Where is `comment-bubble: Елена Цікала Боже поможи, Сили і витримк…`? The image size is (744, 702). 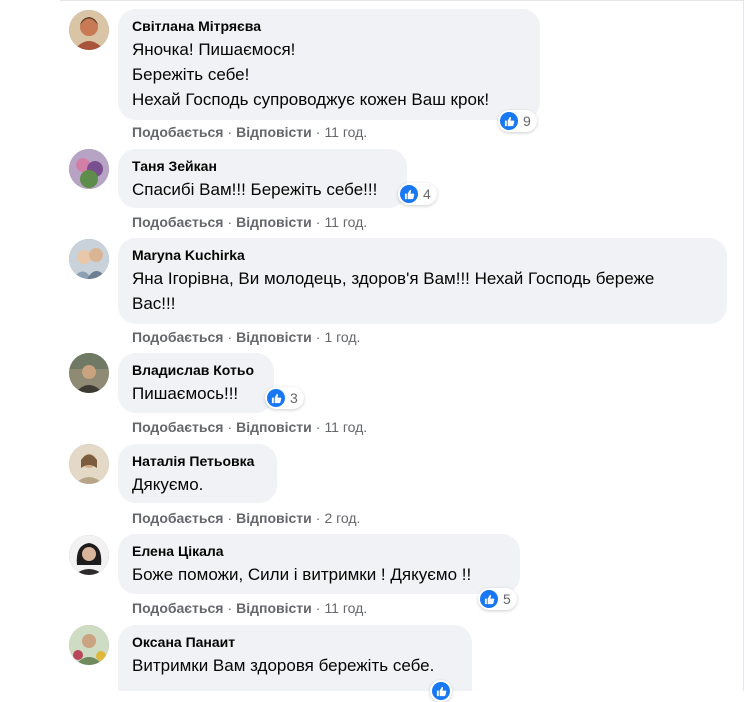
comment-bubble: Елена Цікала Боже поможи, Сили і витримк… is located at coordinates (319, 564).